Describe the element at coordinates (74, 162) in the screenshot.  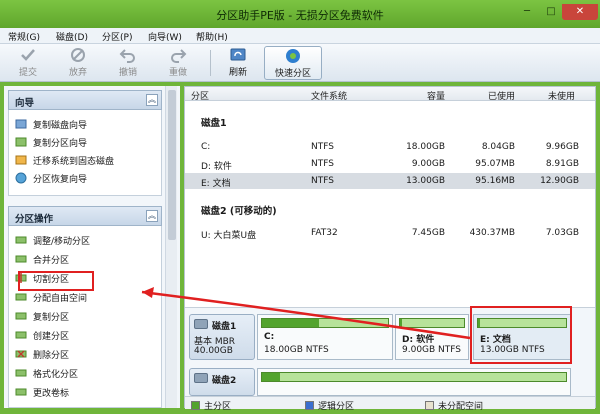
I see `sidebar-item-label: 迁移系统到固态磁盘` at that location.